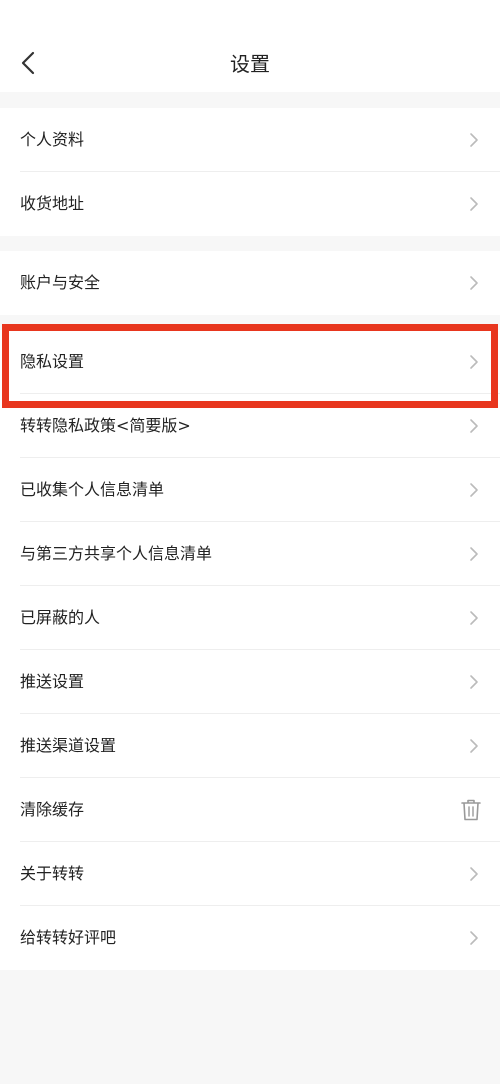 Image resolution: width=500 pixels, height=1084 pixels. I want to click on settings-group-account: 账户与安全, so click(250, 283).